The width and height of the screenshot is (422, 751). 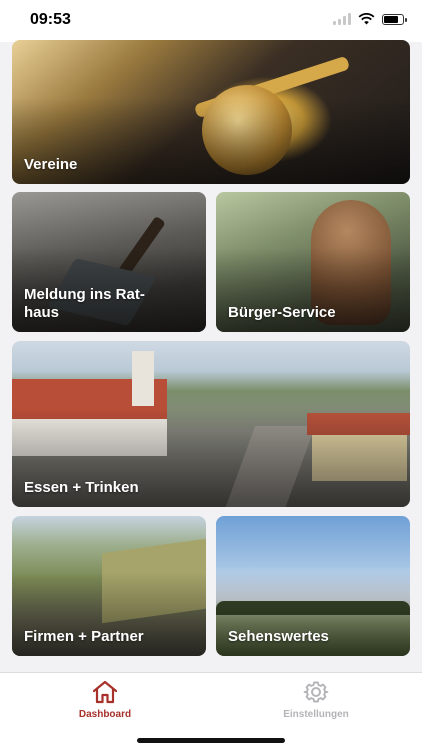 I want to click on tab-dashboard: Dashboard, so click(x=105, y=699).